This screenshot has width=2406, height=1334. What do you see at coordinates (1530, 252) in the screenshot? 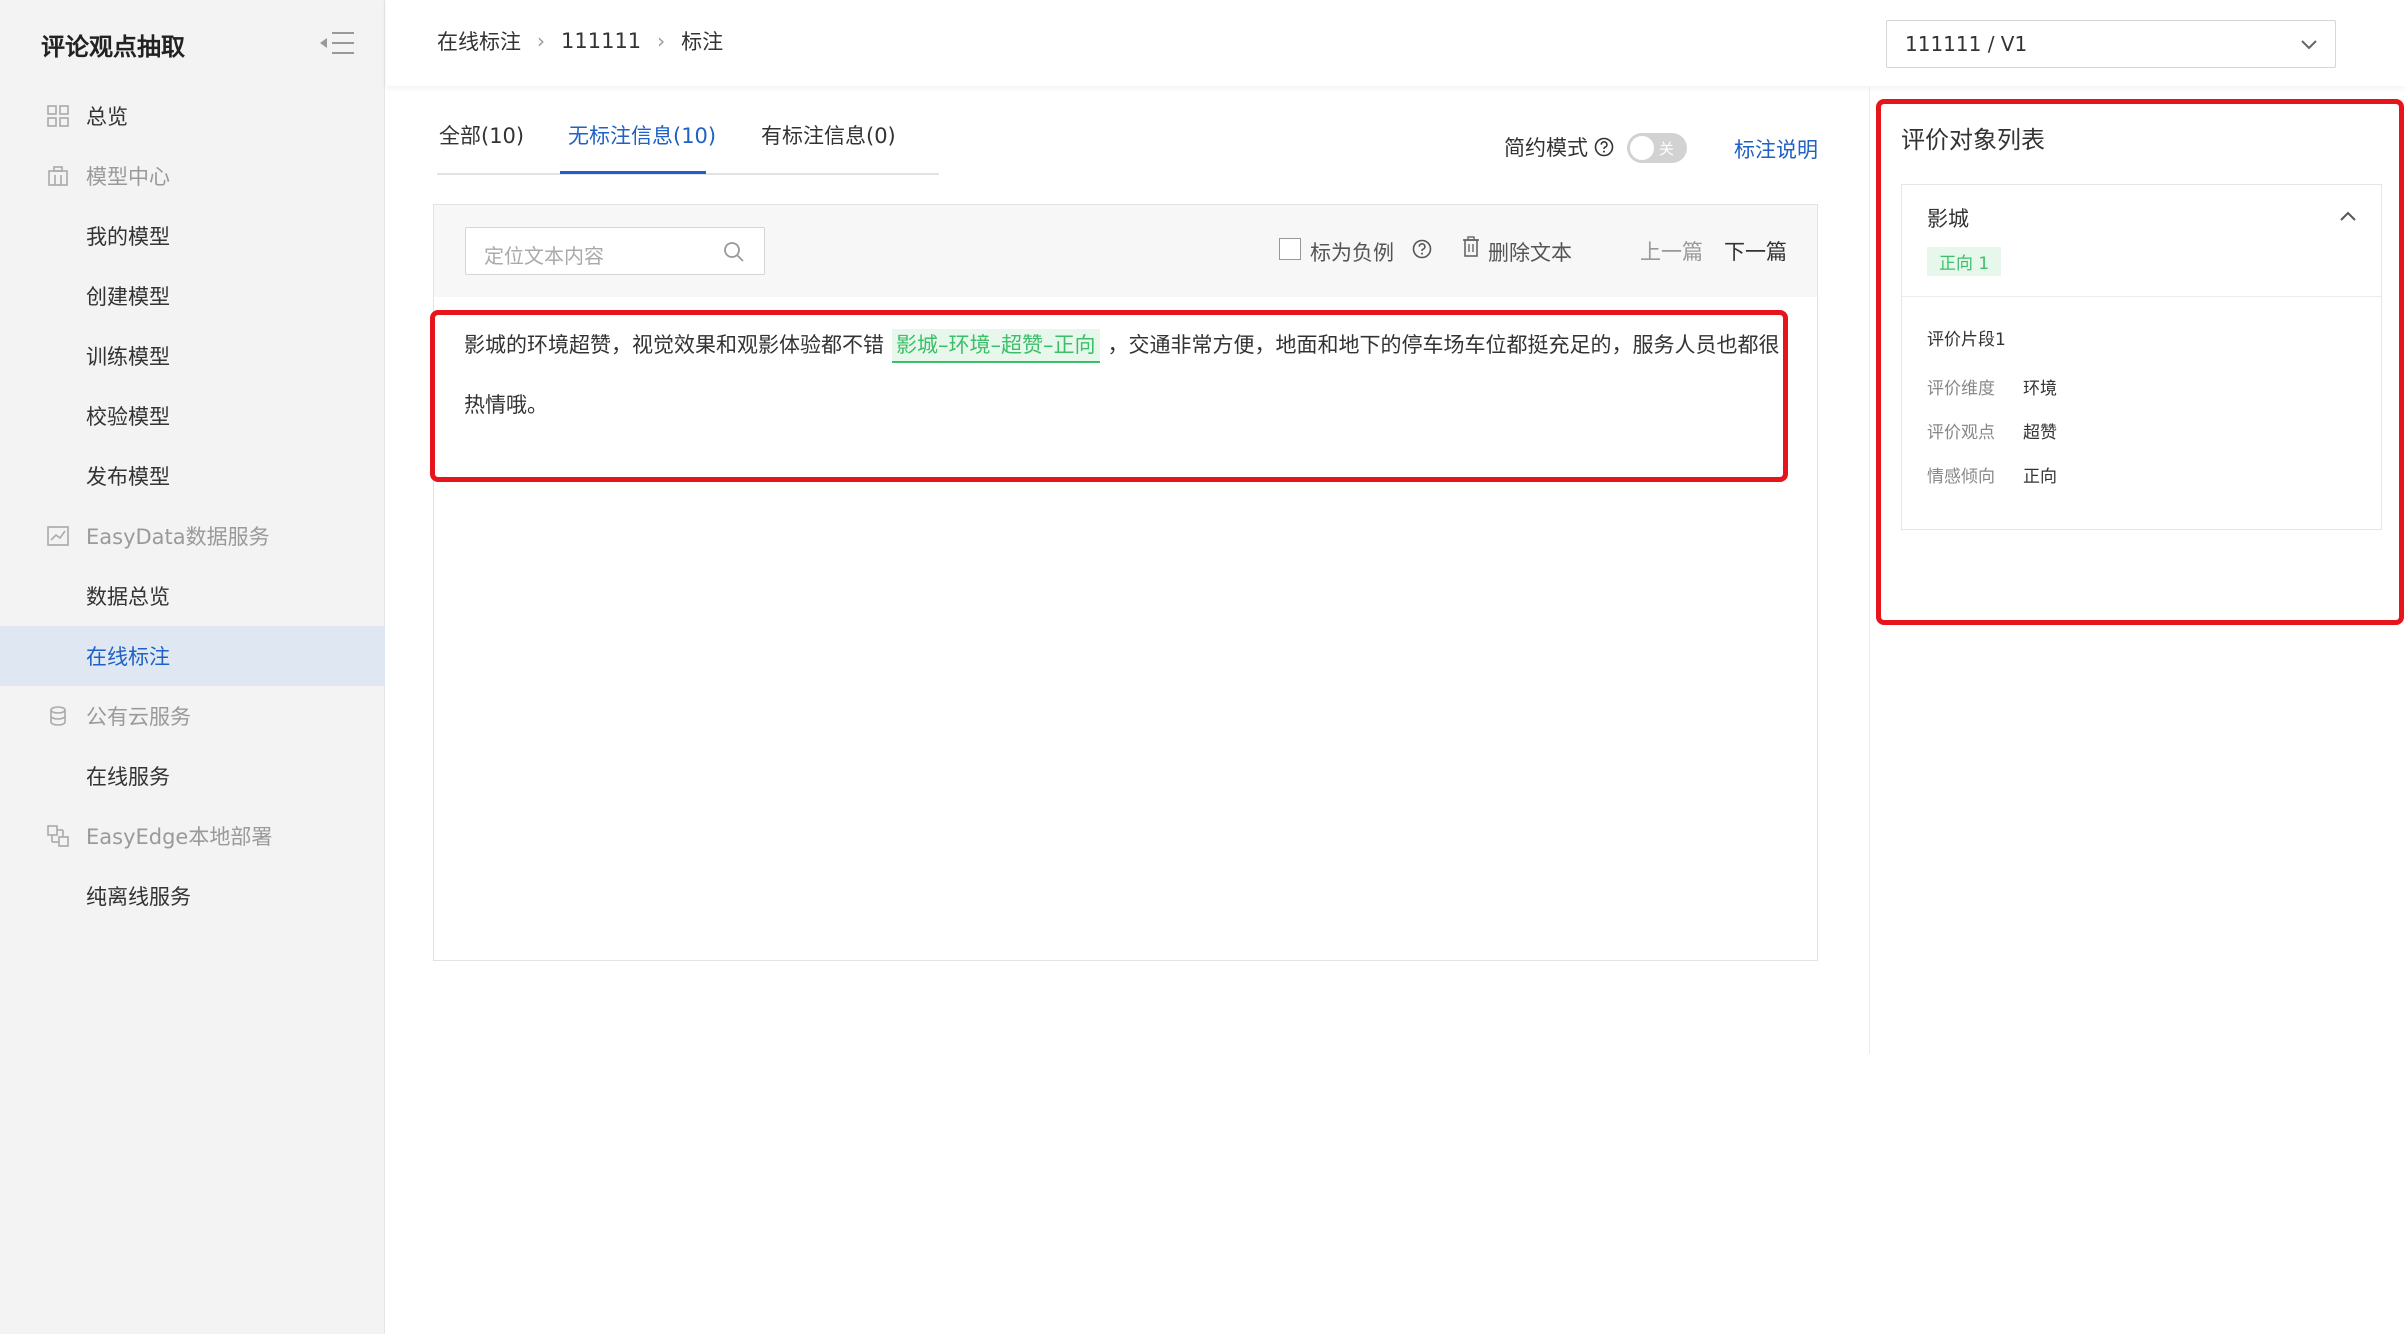
I see `delete-text-button: 删除文本` at bounding box center [1530, 252].